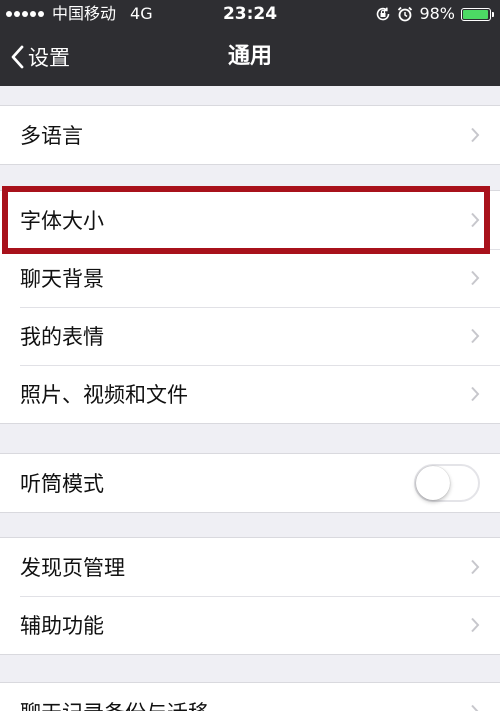 This screenshot has height=711, width=500. What do you see at coordinates (62, 484) in the screenshot?
I see `list-item-label: 听筒模式` at bounding box center [62, 484].